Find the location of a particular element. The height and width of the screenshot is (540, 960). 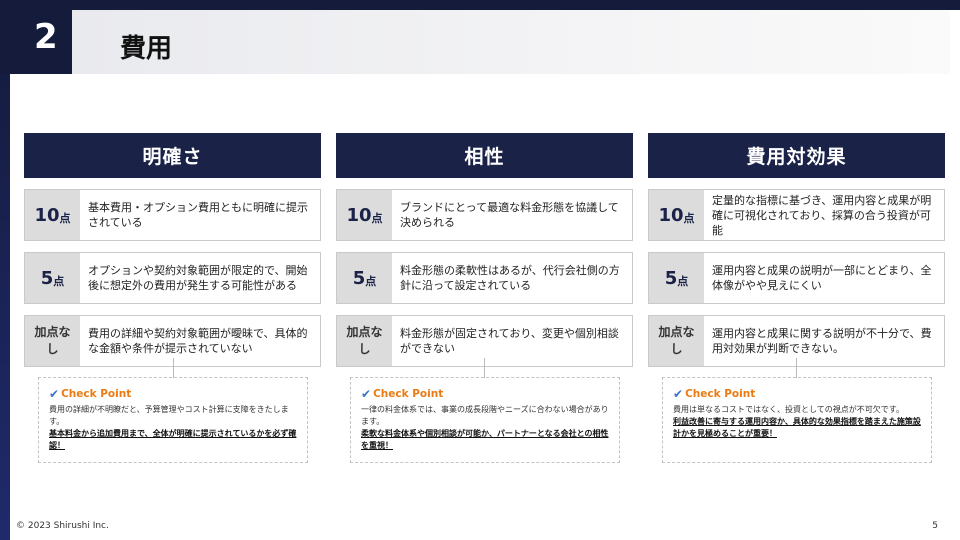

title-band is located at coordinates (511, 42).